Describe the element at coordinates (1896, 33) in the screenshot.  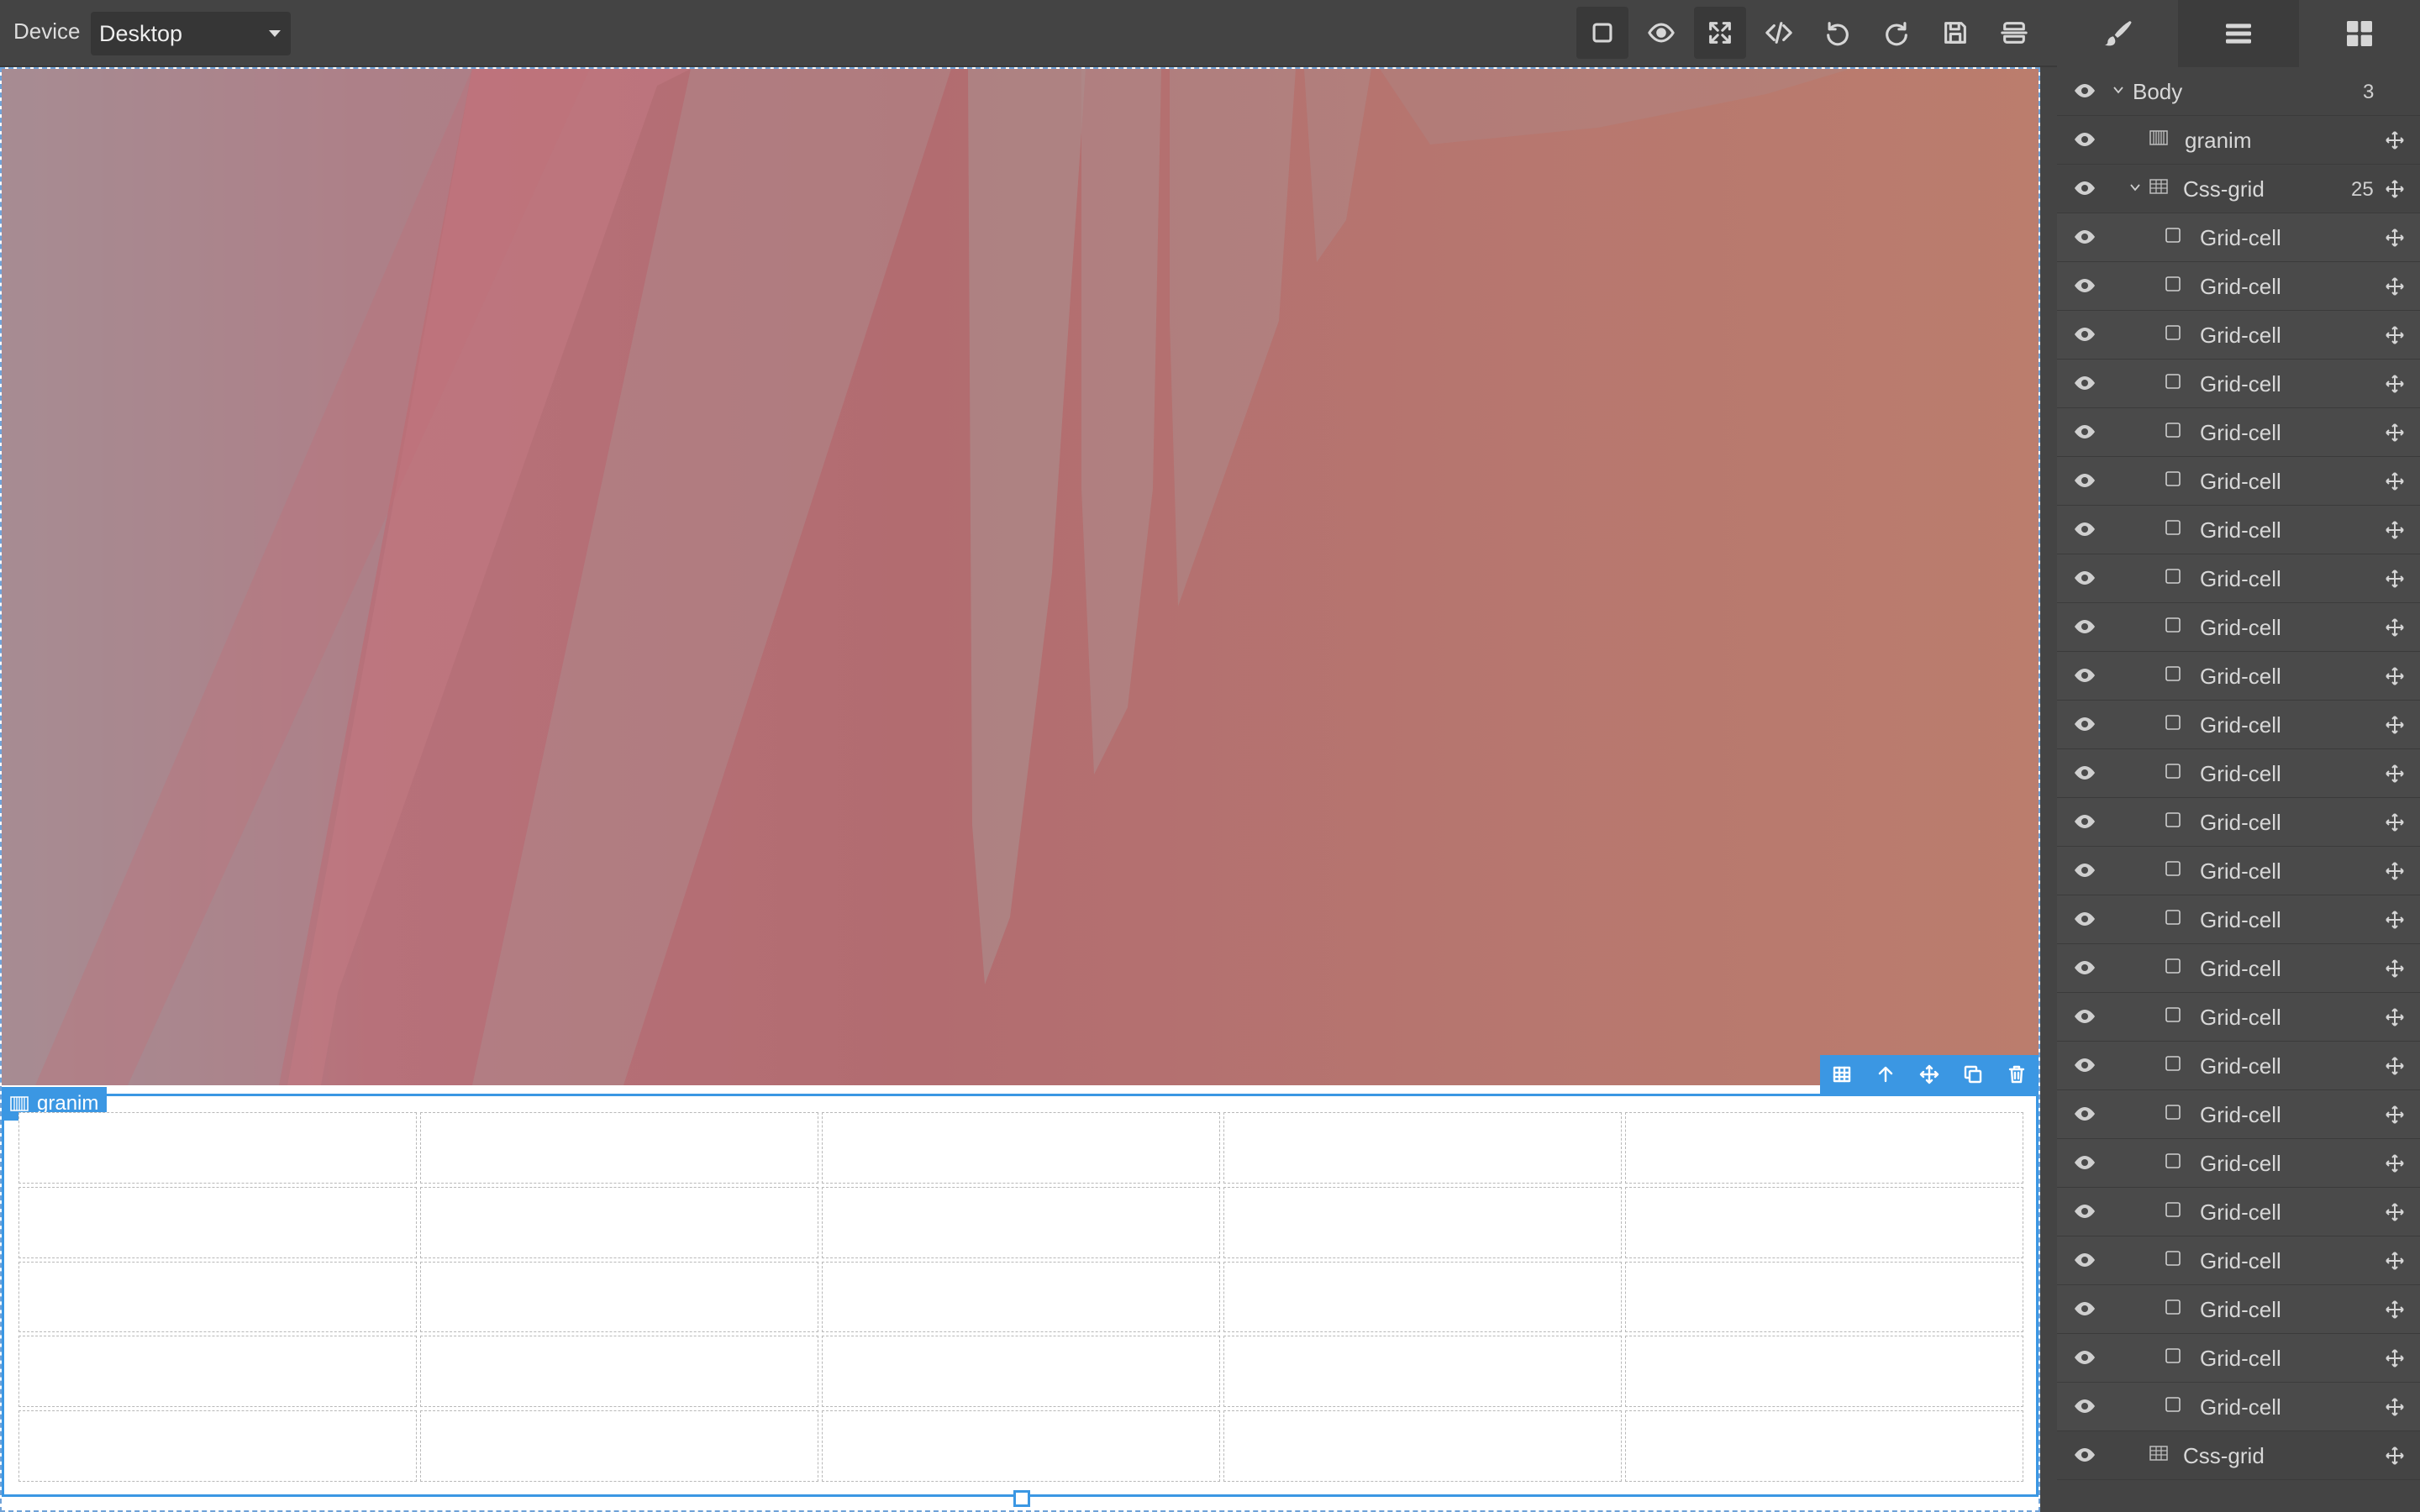
I see `redo-button` at that location.